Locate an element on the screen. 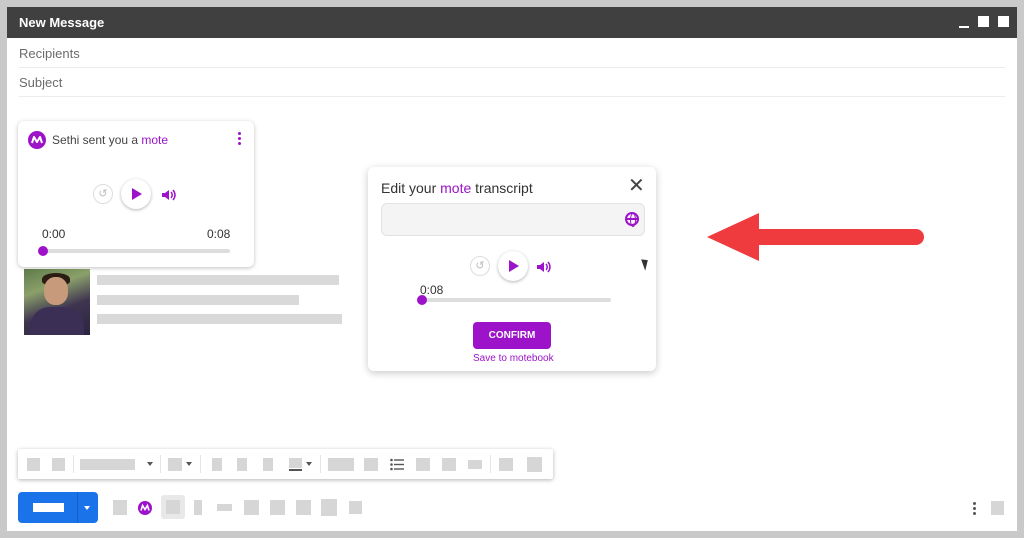 This screenshot has width=1024, height=538. delete-icon is located at coordinates (997, 508).